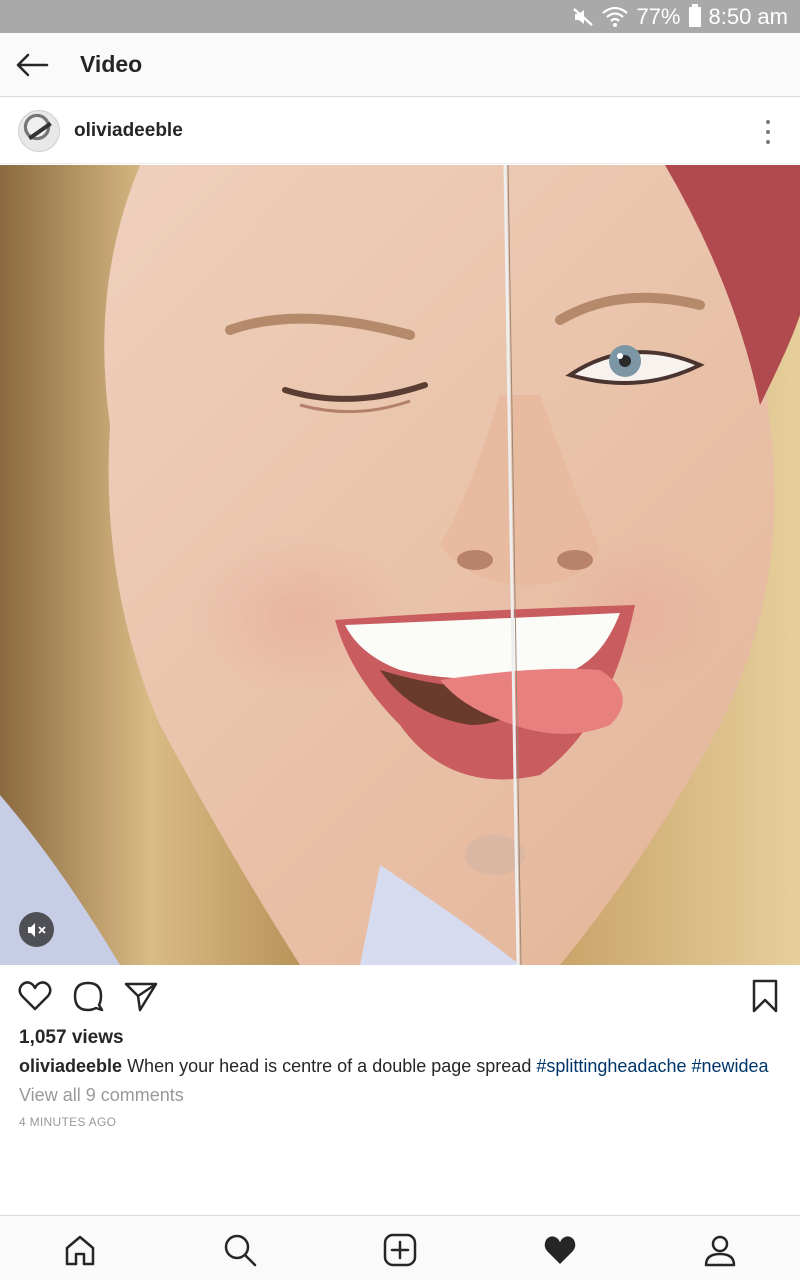 This screenshot has width=800, height=1280. Describe the element at coordinates (71, 1037) in the screenshot. I see `view-count: 1,057 views` at that location.